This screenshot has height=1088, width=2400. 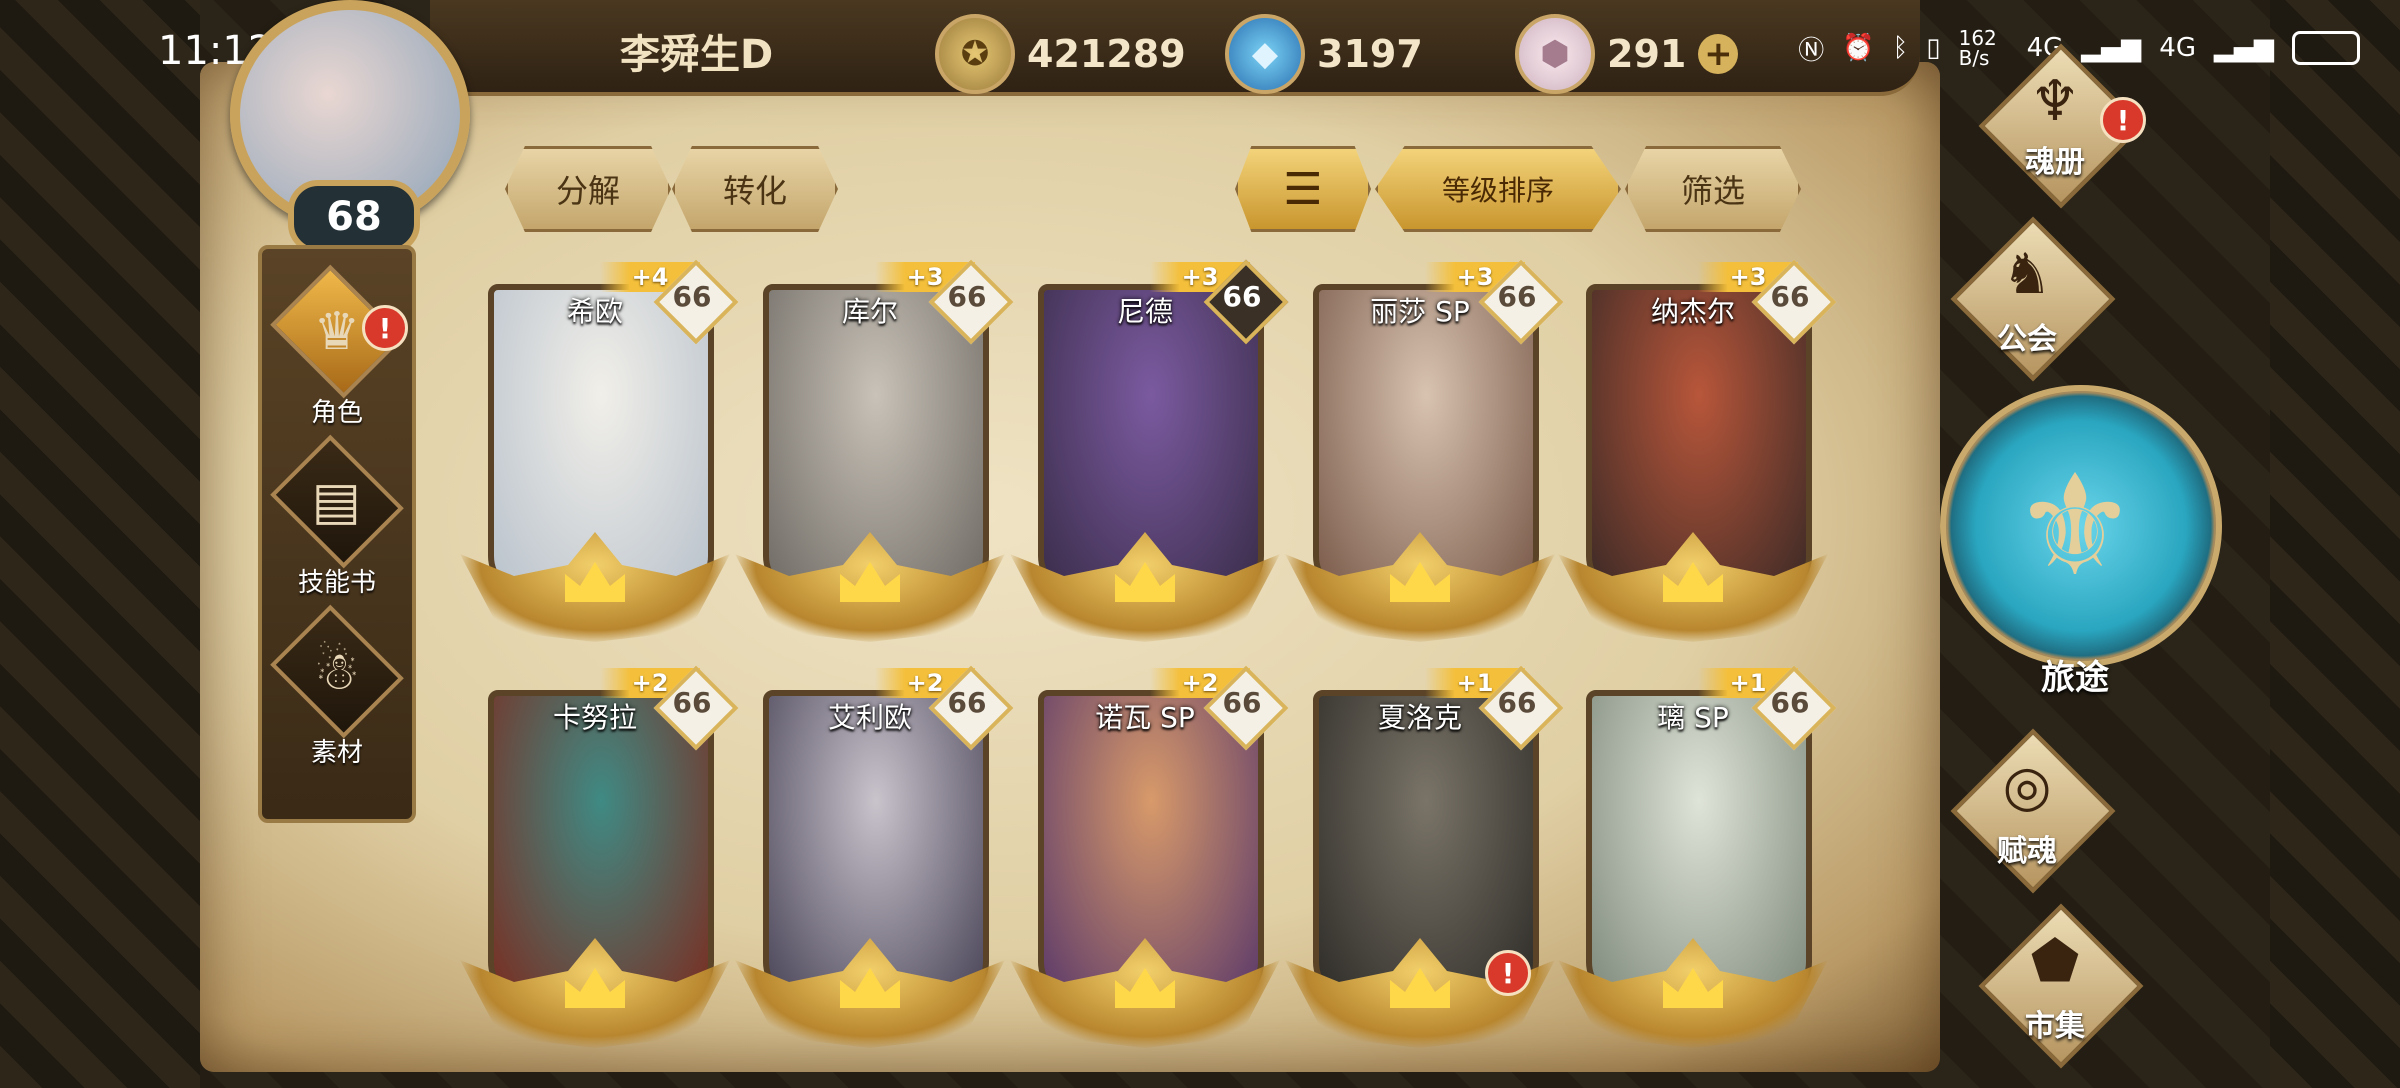 I want to click on convert-button: 转化, so click(x=755, y=189).